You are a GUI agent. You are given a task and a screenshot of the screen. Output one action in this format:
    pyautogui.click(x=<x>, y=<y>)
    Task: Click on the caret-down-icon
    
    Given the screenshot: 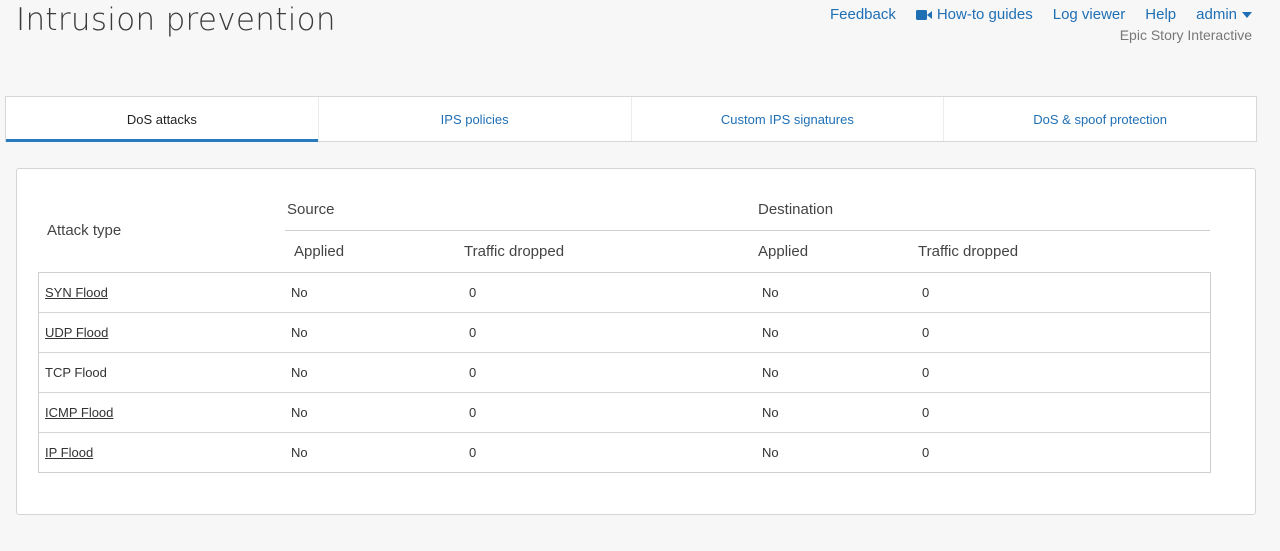 What is the action you would take?
    pyautogui.click(x=1247, y=14)
    